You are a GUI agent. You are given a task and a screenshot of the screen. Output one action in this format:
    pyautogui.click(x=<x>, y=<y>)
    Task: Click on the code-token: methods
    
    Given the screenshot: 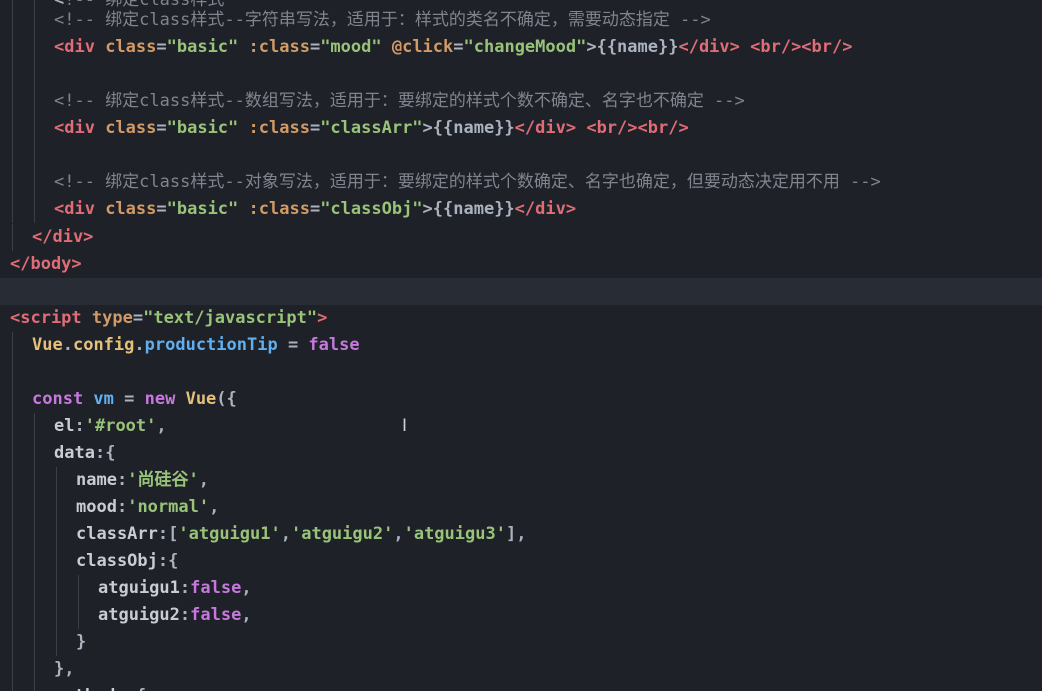 What is the action you would take?
    pyautogui.click(x=90, y=688)
    